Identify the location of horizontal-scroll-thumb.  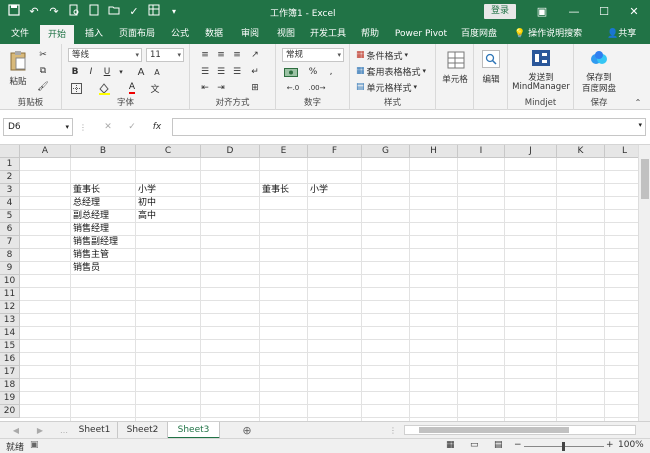
(494, 430).